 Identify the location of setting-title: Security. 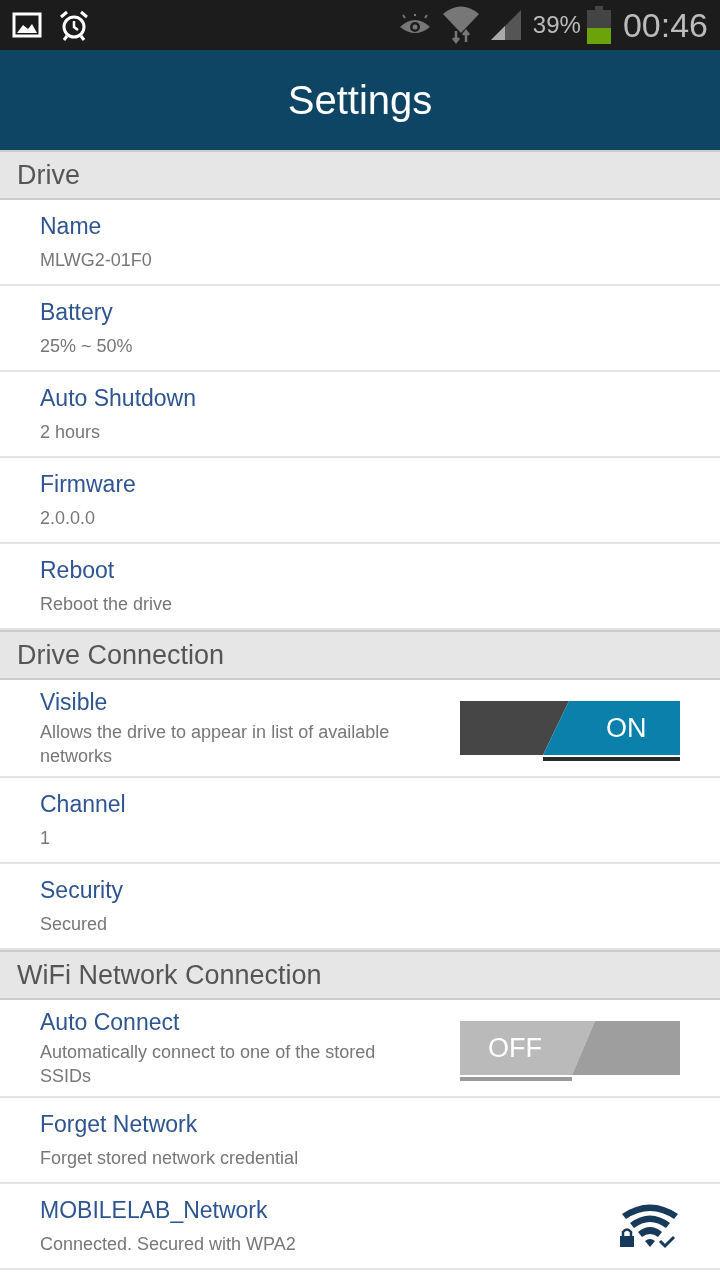
(82, 890).